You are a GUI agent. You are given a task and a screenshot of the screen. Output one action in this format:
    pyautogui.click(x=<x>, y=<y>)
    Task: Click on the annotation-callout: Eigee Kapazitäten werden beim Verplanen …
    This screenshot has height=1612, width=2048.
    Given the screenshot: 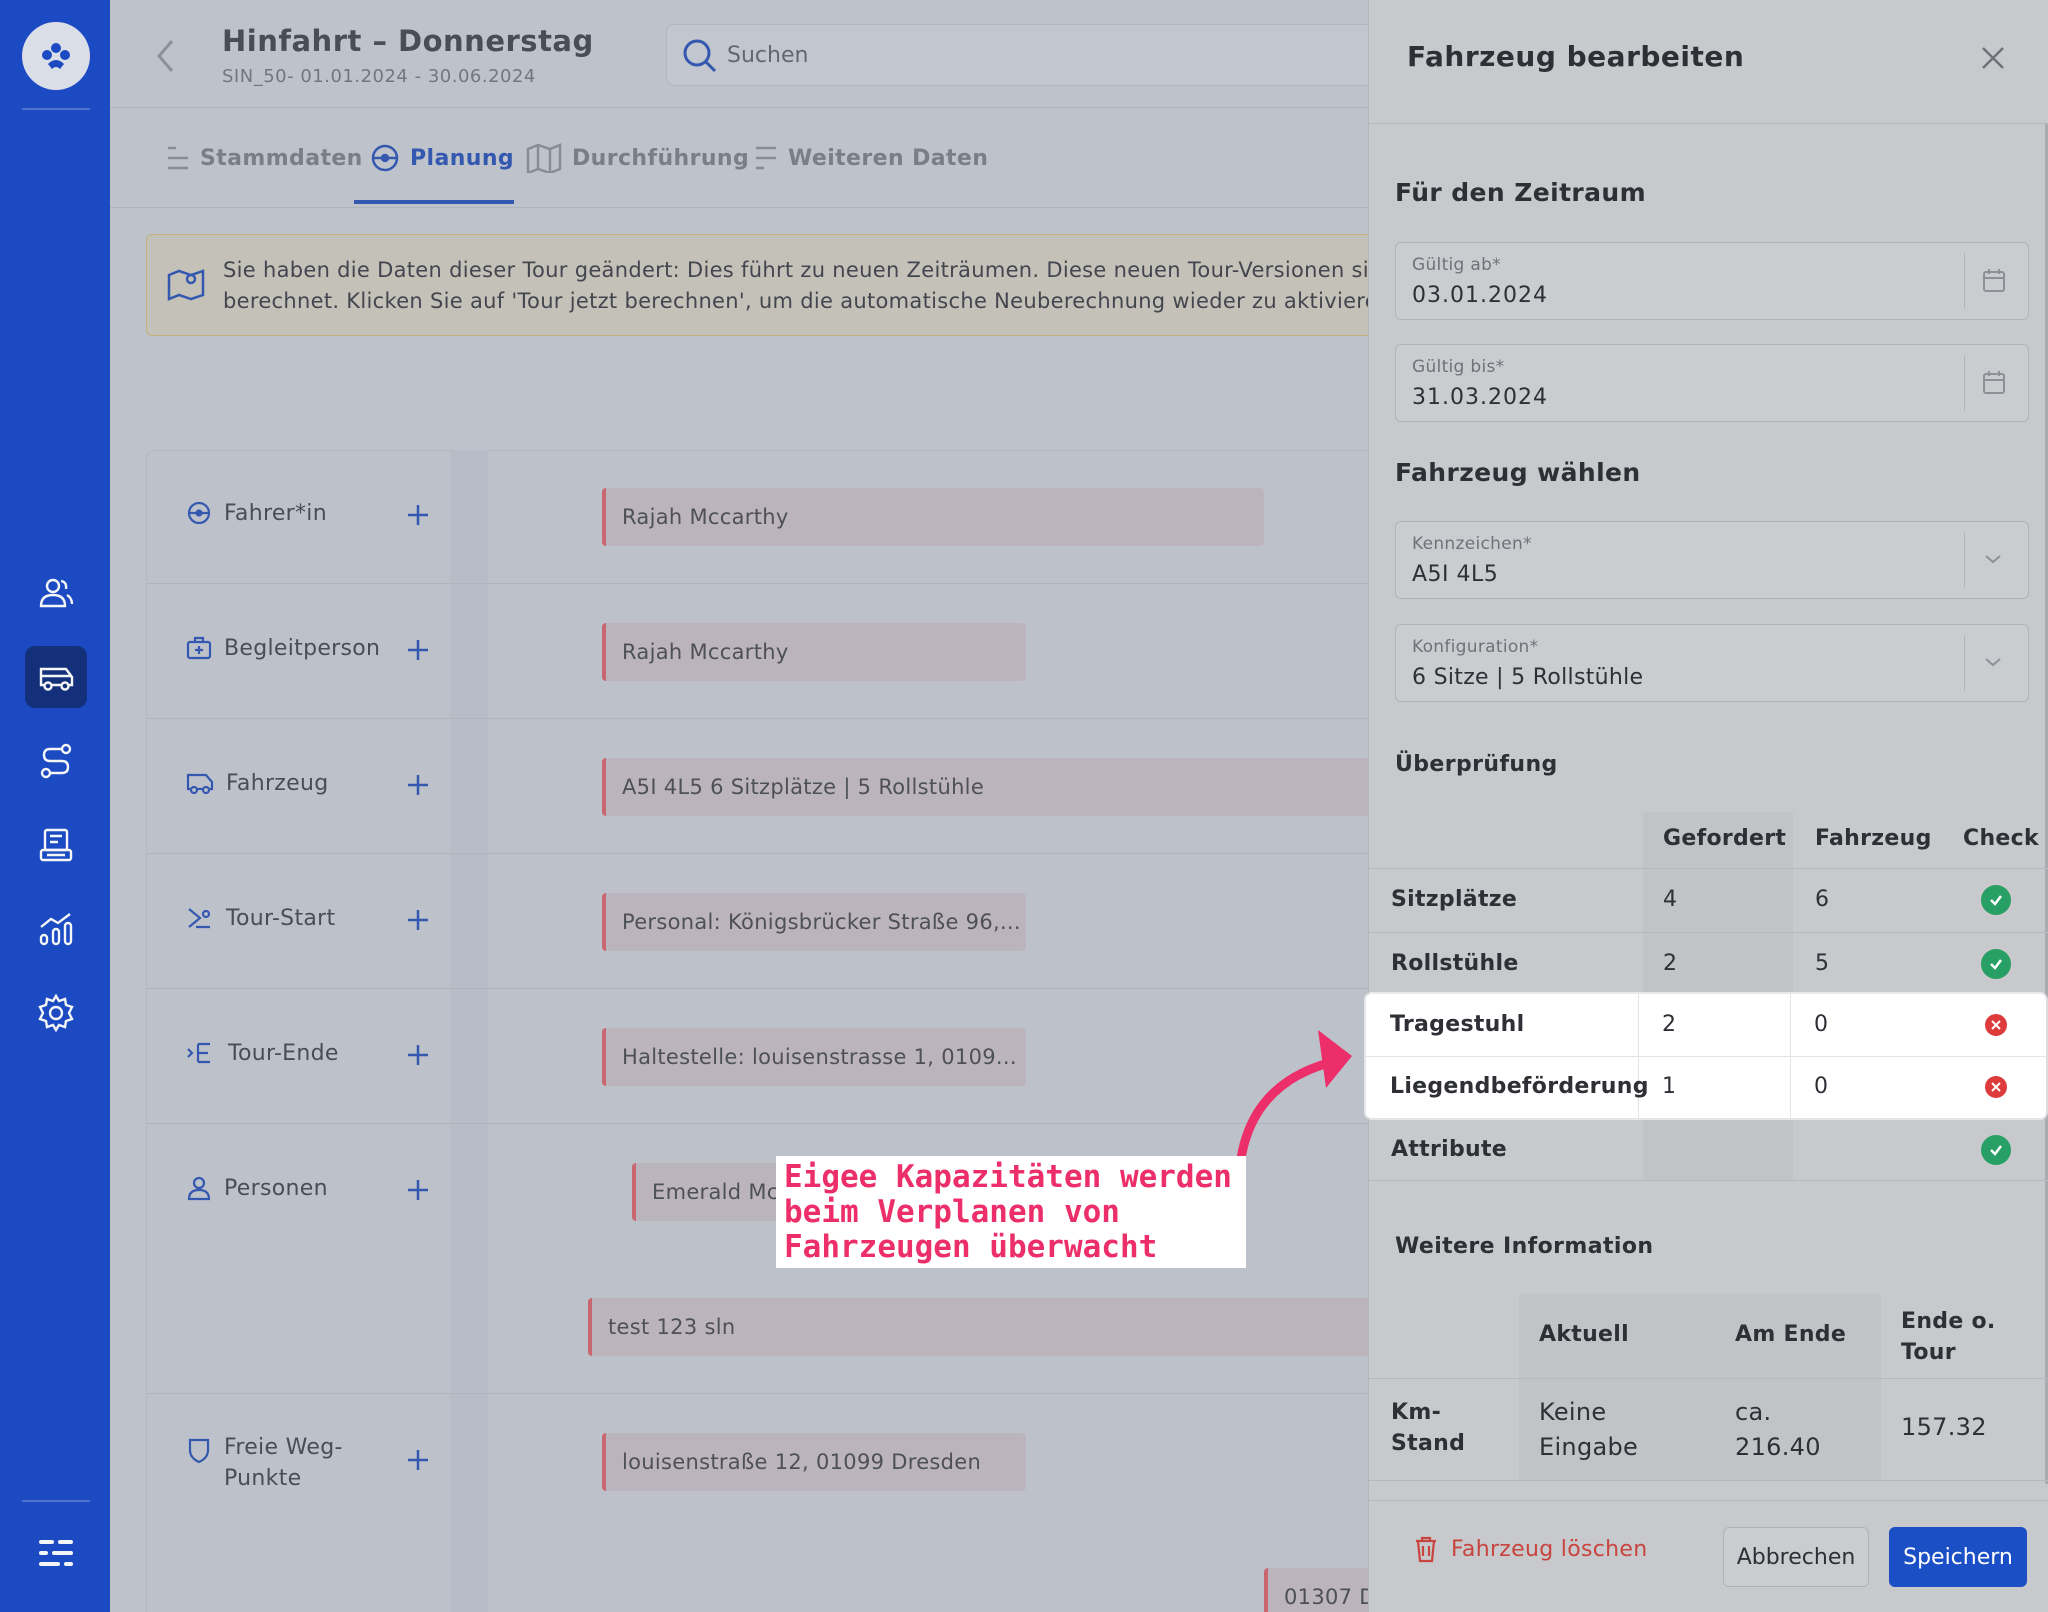 What is the action you would take?
    pyautogui.click(x=1011, y=1212)
    